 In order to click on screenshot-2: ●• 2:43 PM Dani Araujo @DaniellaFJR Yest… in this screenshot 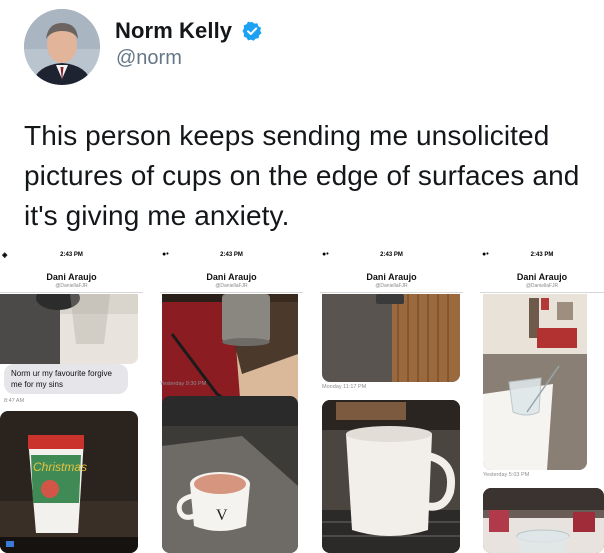, I will do `click(231, 401)`.